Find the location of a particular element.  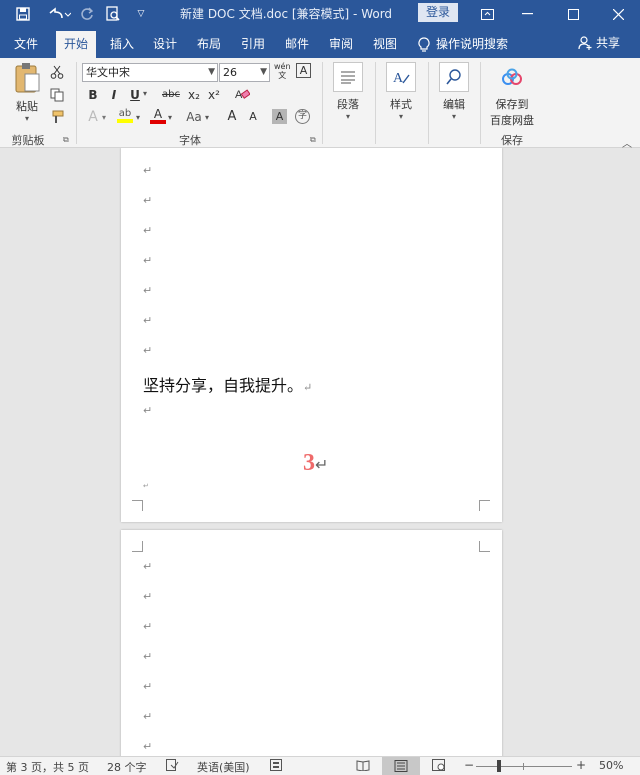

paste-button: 粘贴 ▾ is located at coordinates (27, 92).